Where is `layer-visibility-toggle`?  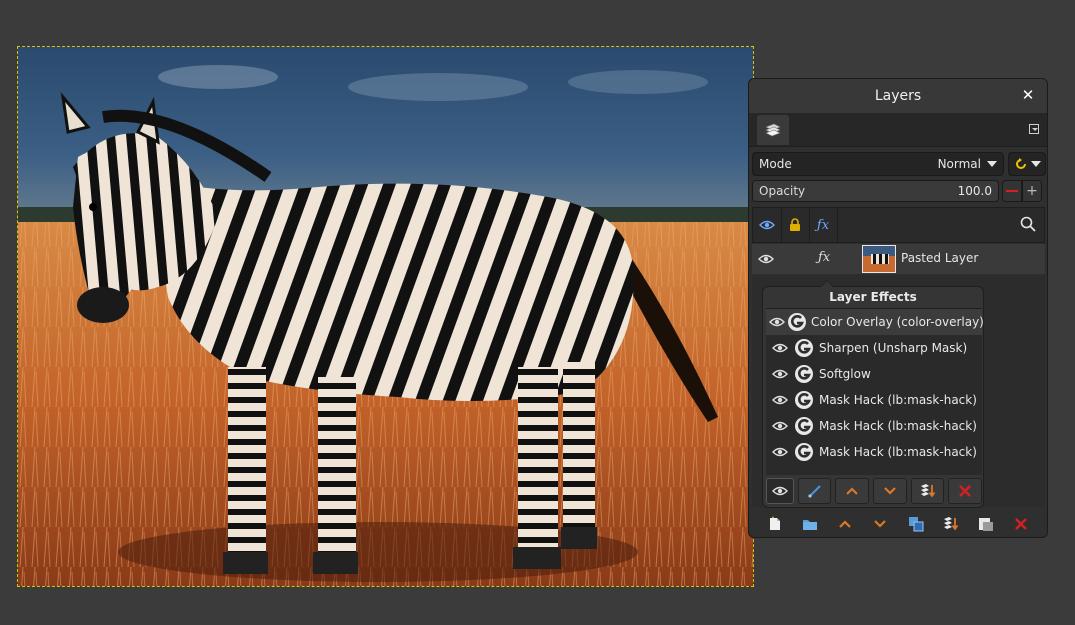
layer-visibility-toggle is located at coordinates (766, 260).